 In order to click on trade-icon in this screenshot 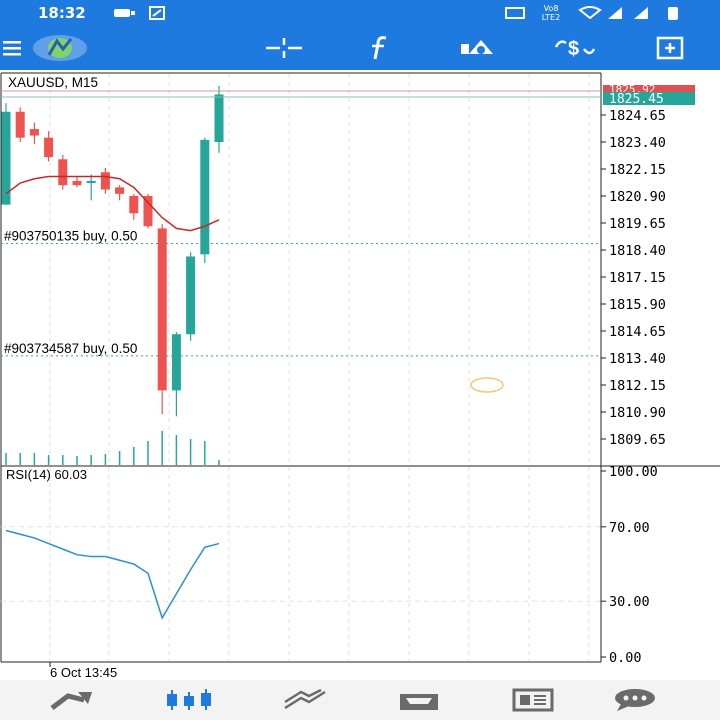, I will do `click(305, 699)`.